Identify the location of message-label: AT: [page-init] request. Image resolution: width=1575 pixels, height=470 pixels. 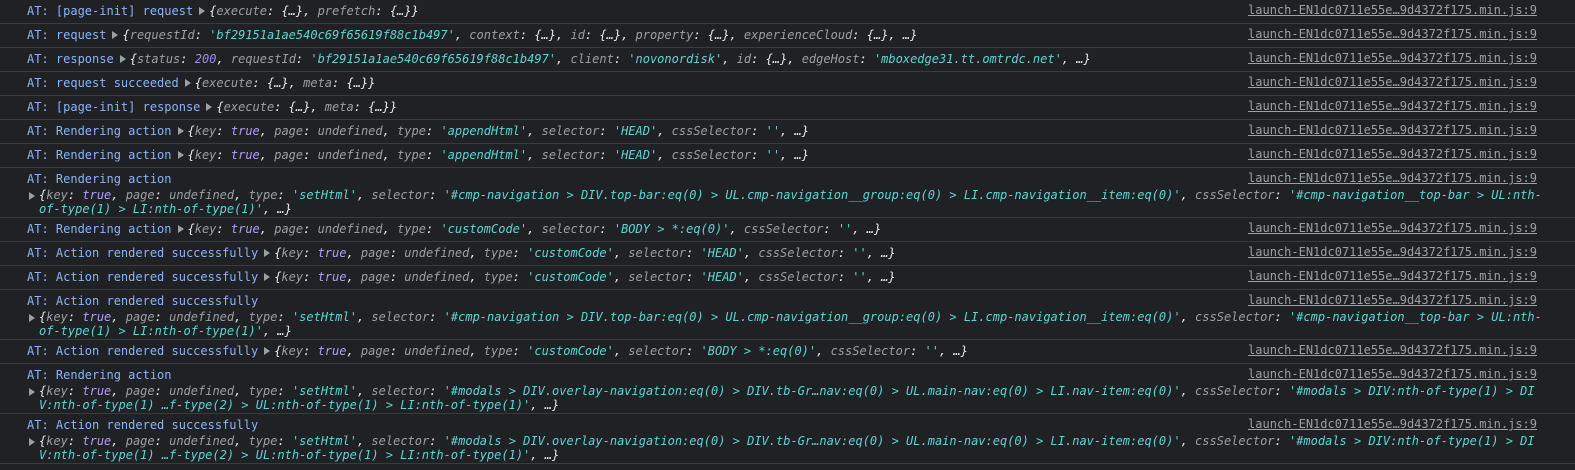
(110, 11).